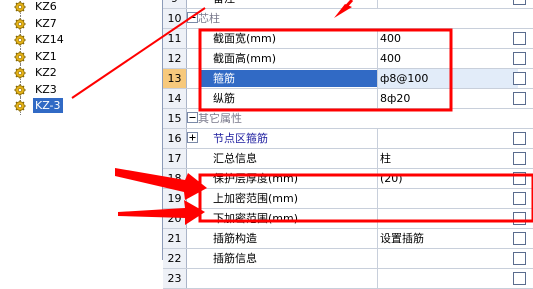  What do you see at coordinates (348, 179) in the screenshot?
I see `property-row: 18 保护层厚度(mm) (20)` at bounding box center [348, 179].